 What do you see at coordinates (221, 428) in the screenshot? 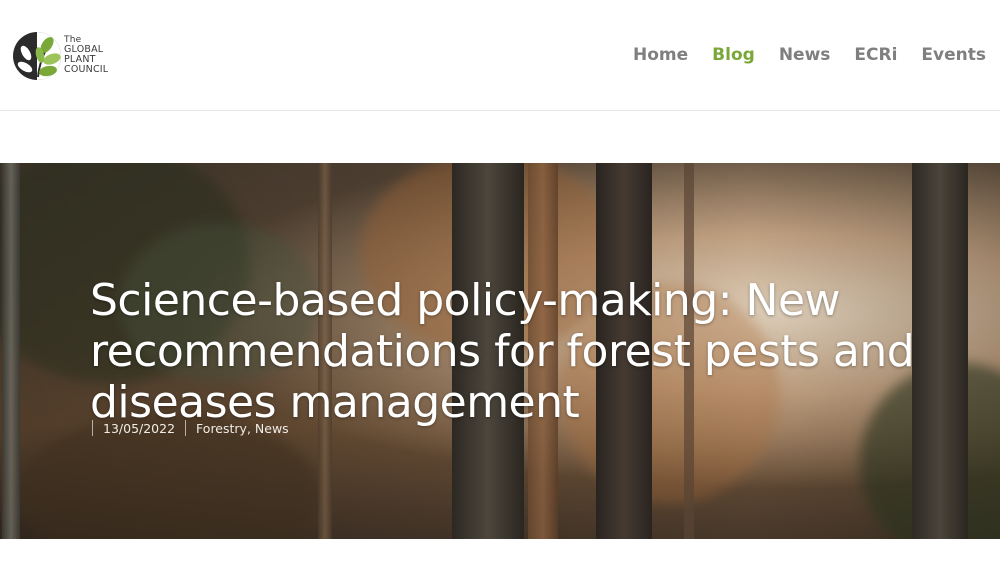
I see `category-link-forestry: Forestry` at bounding box center [221, 428].